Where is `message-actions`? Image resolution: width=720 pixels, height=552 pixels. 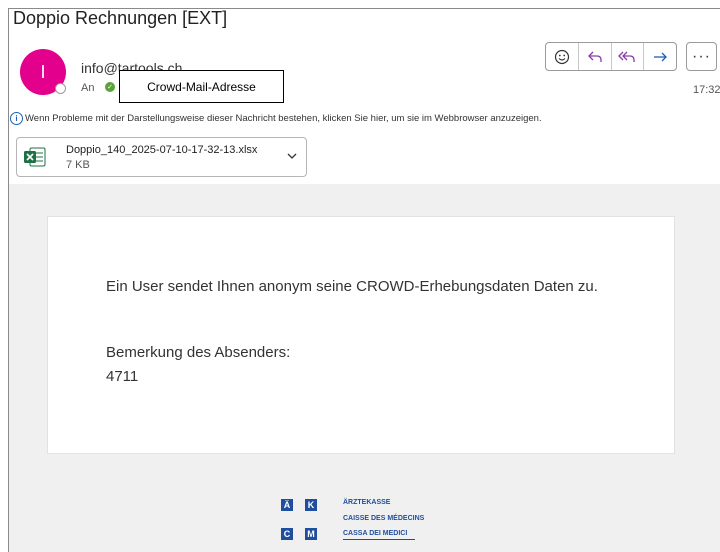 message-actions is located at coordinates (611, 56).